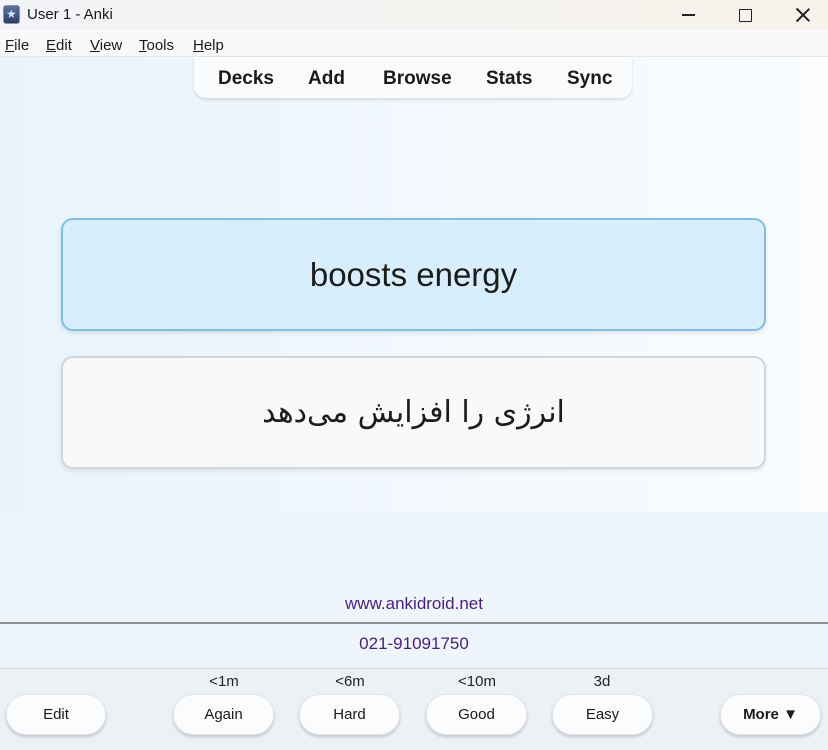  What do you see at coordinates (224, 681) in the screenshot?
I see `again-interval: <1m` at bounding box center [224, 681].